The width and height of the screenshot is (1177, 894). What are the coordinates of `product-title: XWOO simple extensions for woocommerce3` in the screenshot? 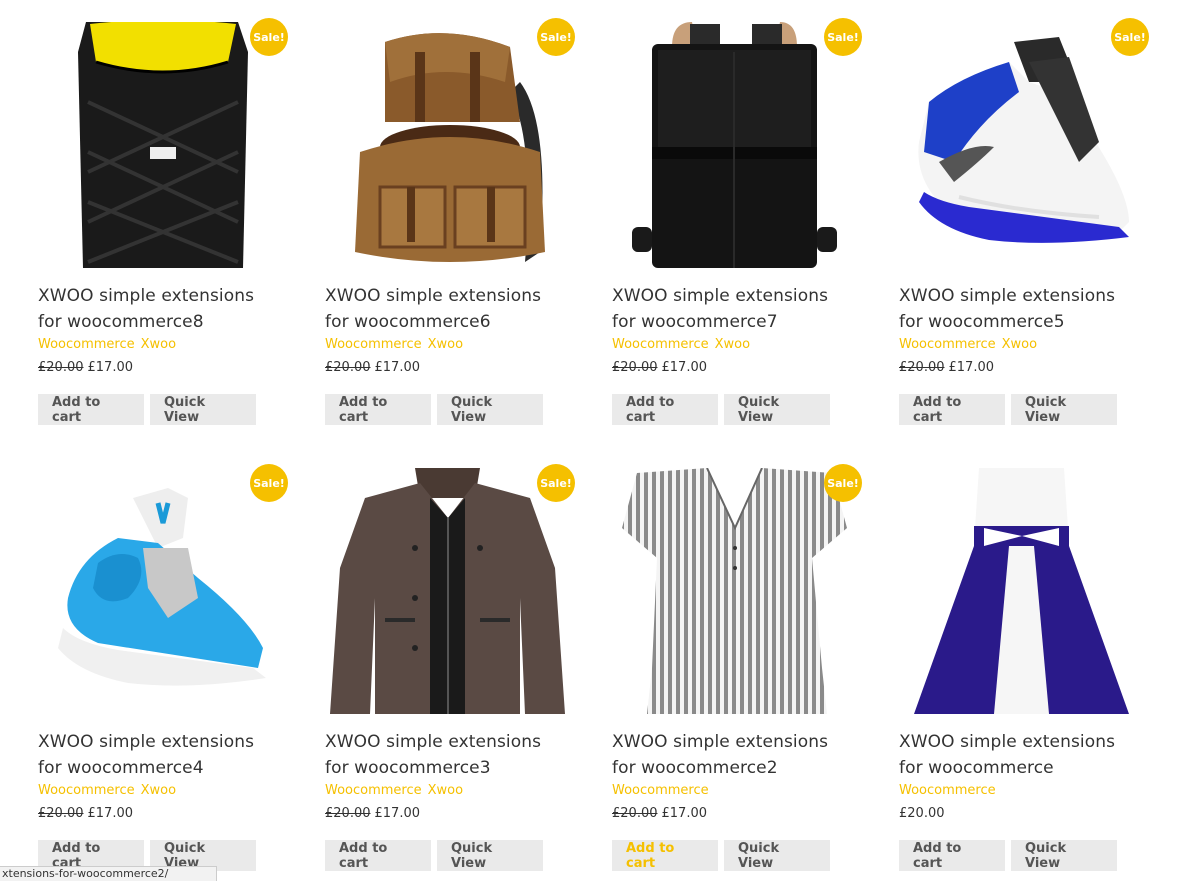 It's located at (448, 755).